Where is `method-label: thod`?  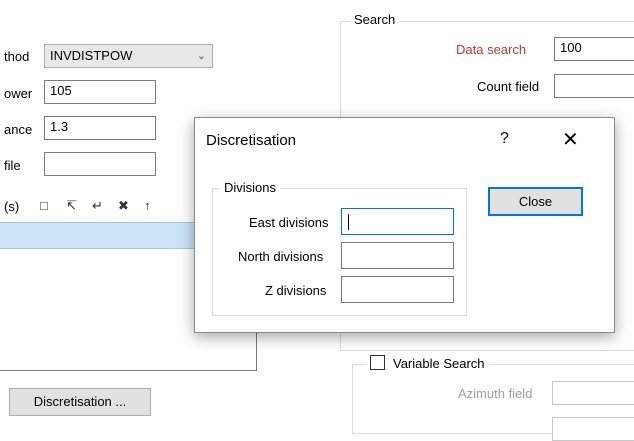 method-label: thod is located at coordinates (17, 56).